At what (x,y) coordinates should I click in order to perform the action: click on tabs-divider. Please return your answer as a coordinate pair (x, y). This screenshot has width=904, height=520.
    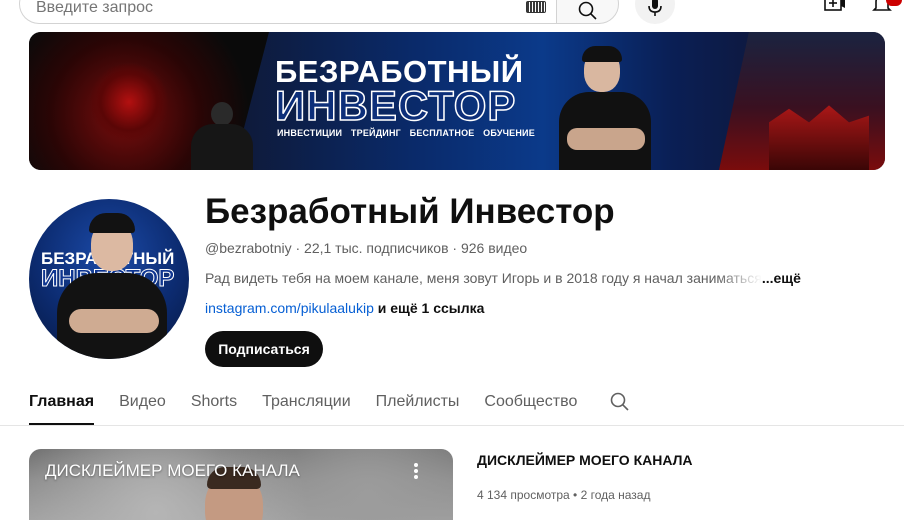
    Looking at the image, I should click on (452, 425).